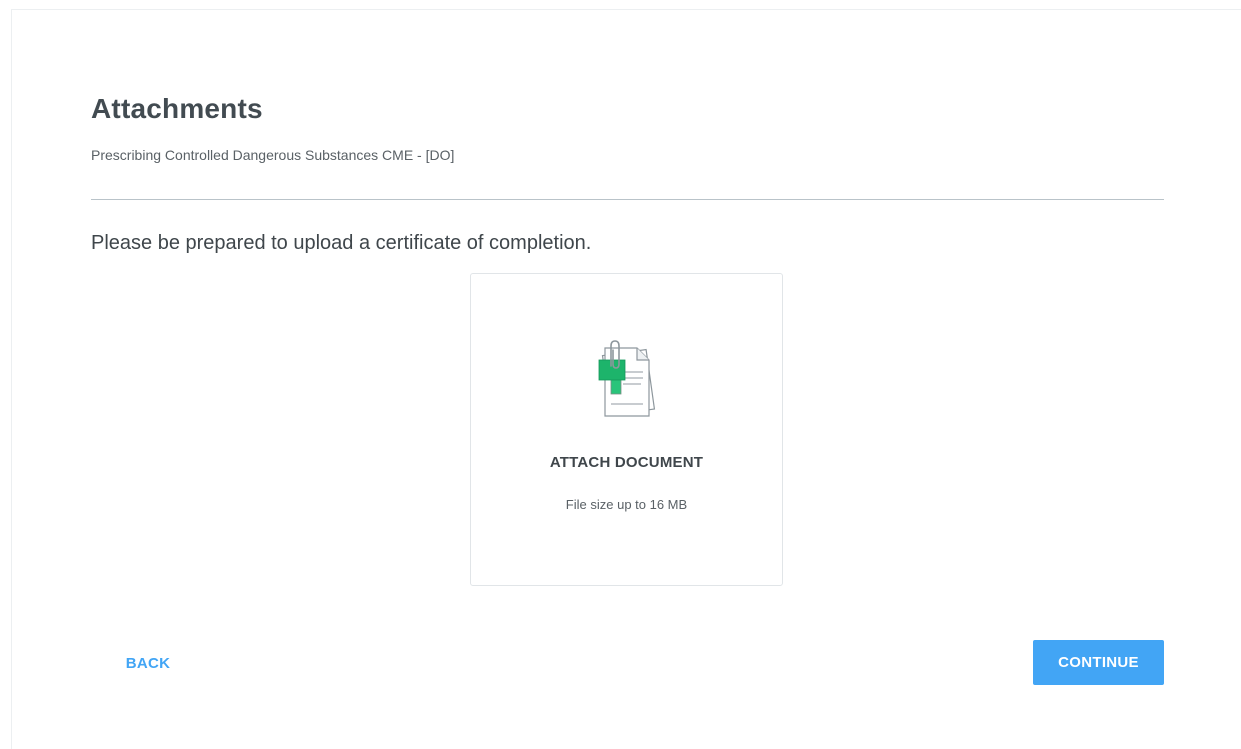 The image size is (1241, 749). Describe the element at coordinates (177, 108) in the screenshot. I see `page-title: Attachments` at that location.